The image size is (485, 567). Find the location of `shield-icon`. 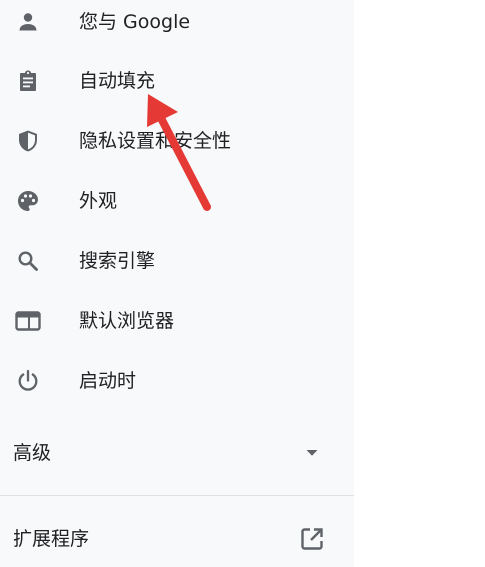

shield-icon is located at coordinates (28, 141).